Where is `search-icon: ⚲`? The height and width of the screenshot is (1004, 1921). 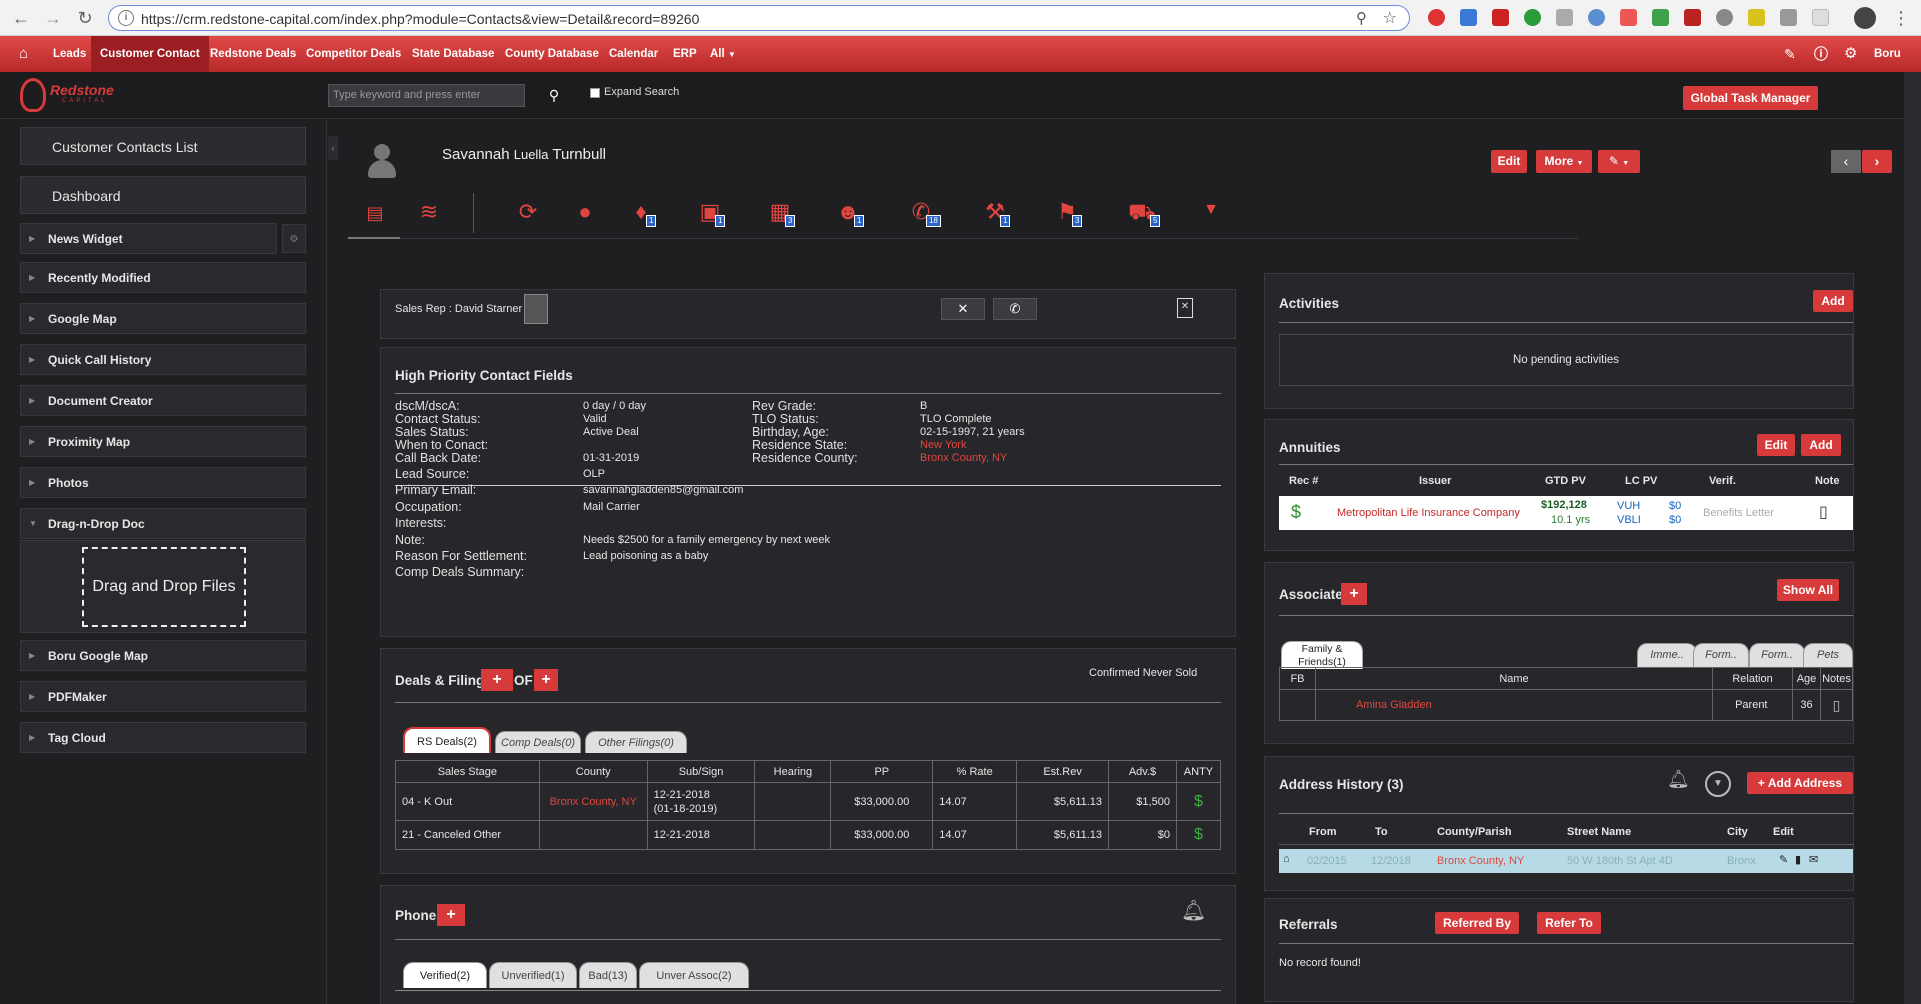
search-icon: ⚲ is located at coordinates (554, 95).